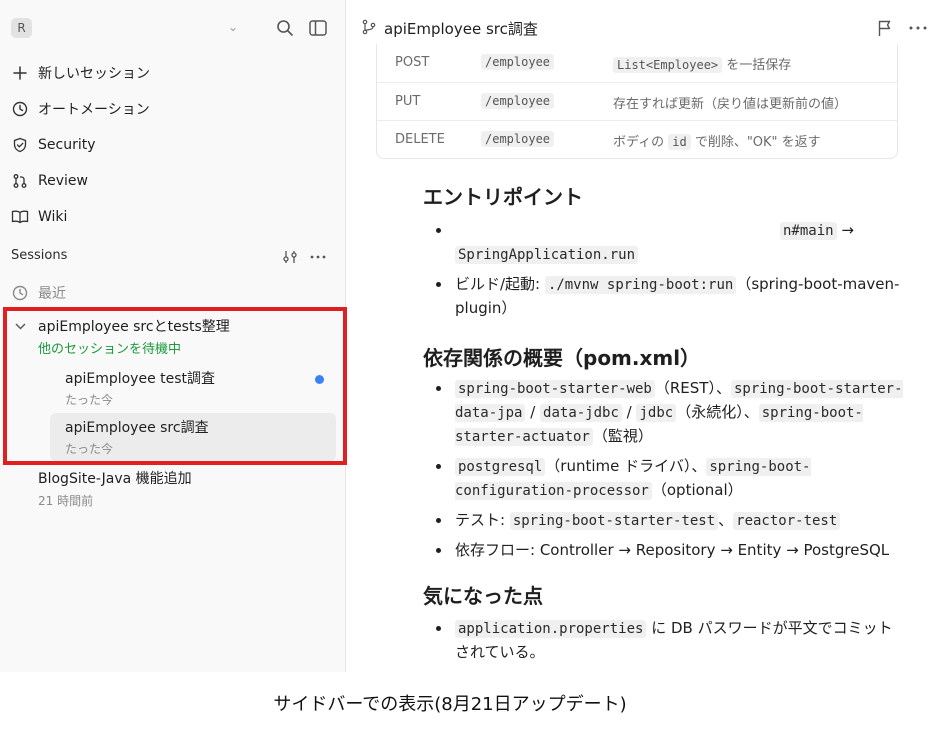  What do you see at coordinates (20, 181) in the screenshot?
I see `pull-request-icon` at bounding box center [20, 181].